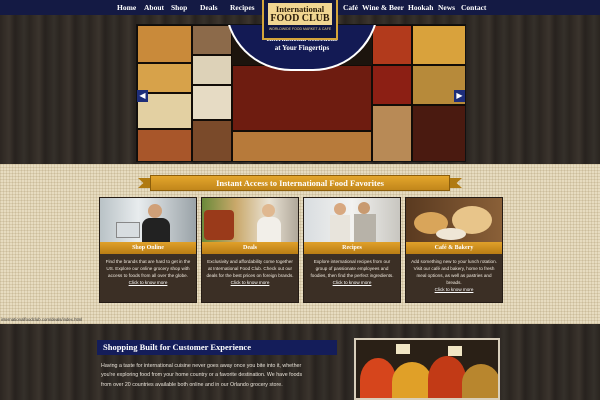 This screenshot has height=400, width=600. What do you see at coordinates (128, 230) in the screenshot?
I see `laptop-shape` at bounding box center [128, 230].